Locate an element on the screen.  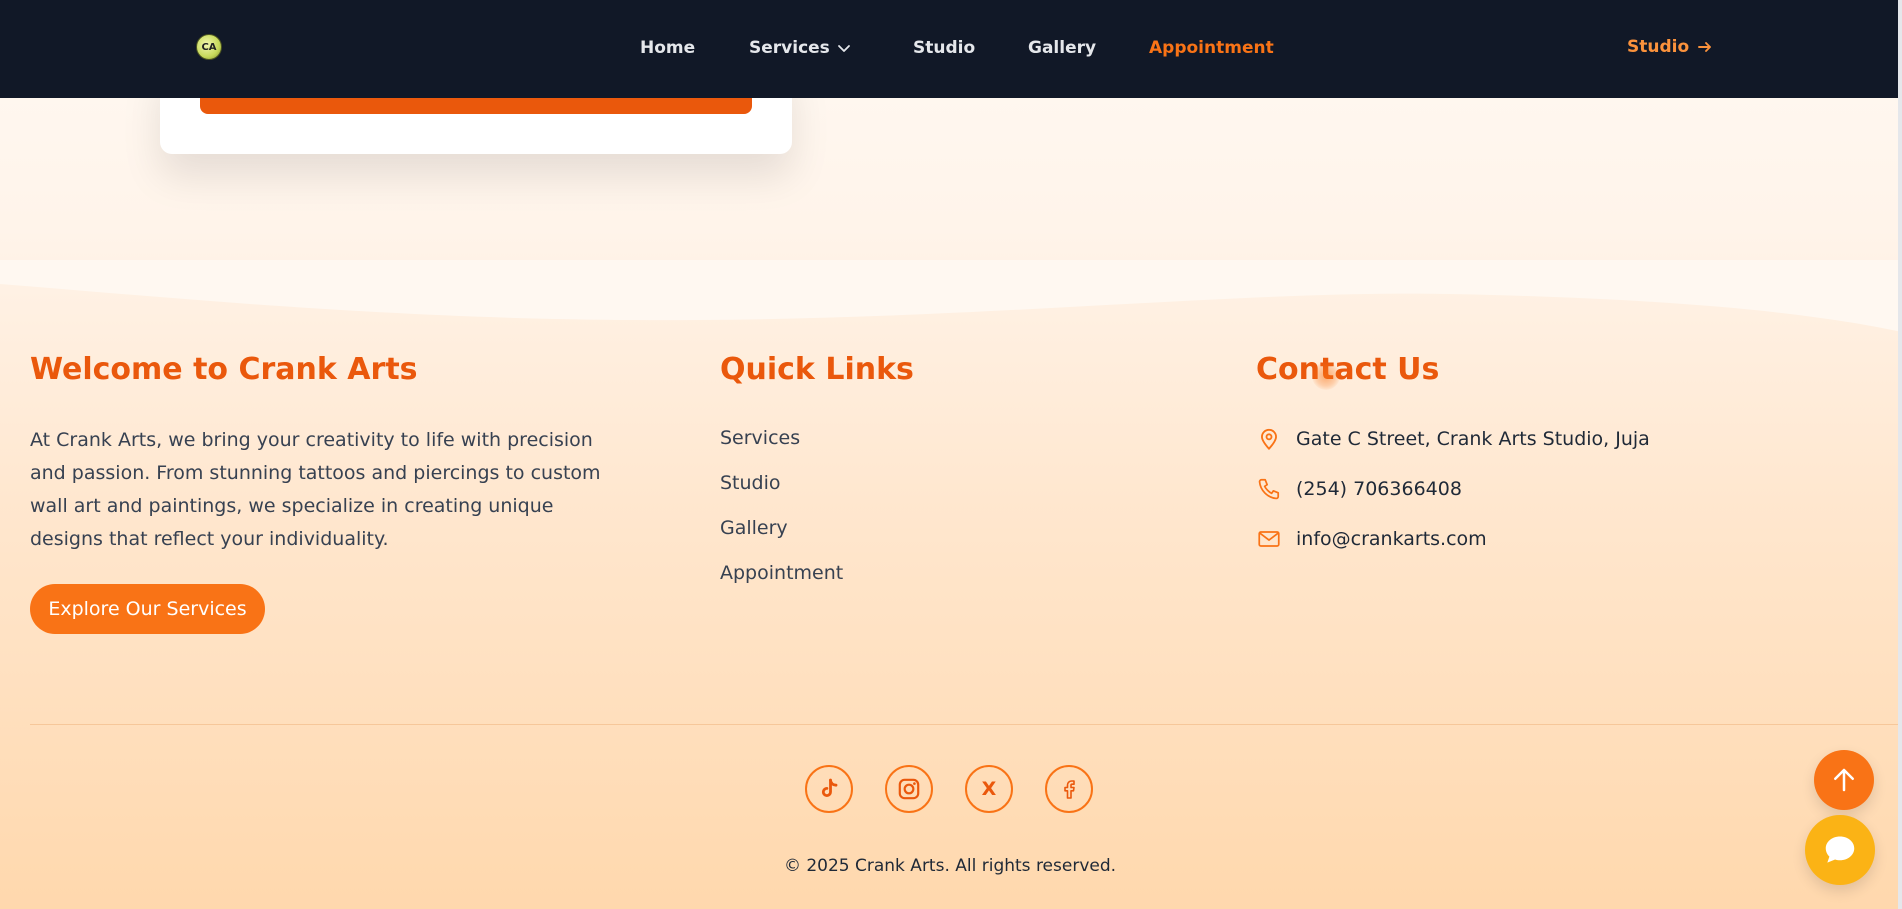
quick-link-studio: Studio is located at coordinates (750, 483).